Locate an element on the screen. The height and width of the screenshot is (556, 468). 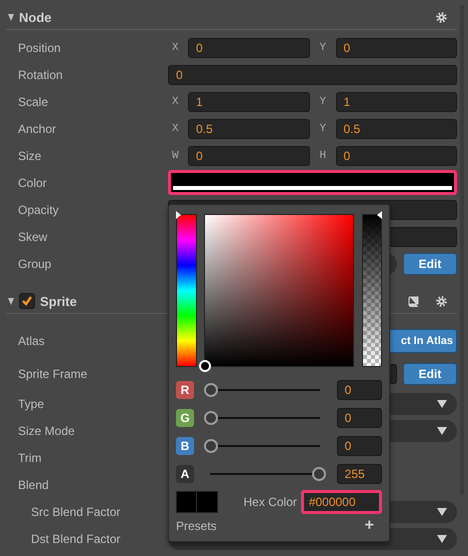
alpha-handle is located at coordinates (379, 215).